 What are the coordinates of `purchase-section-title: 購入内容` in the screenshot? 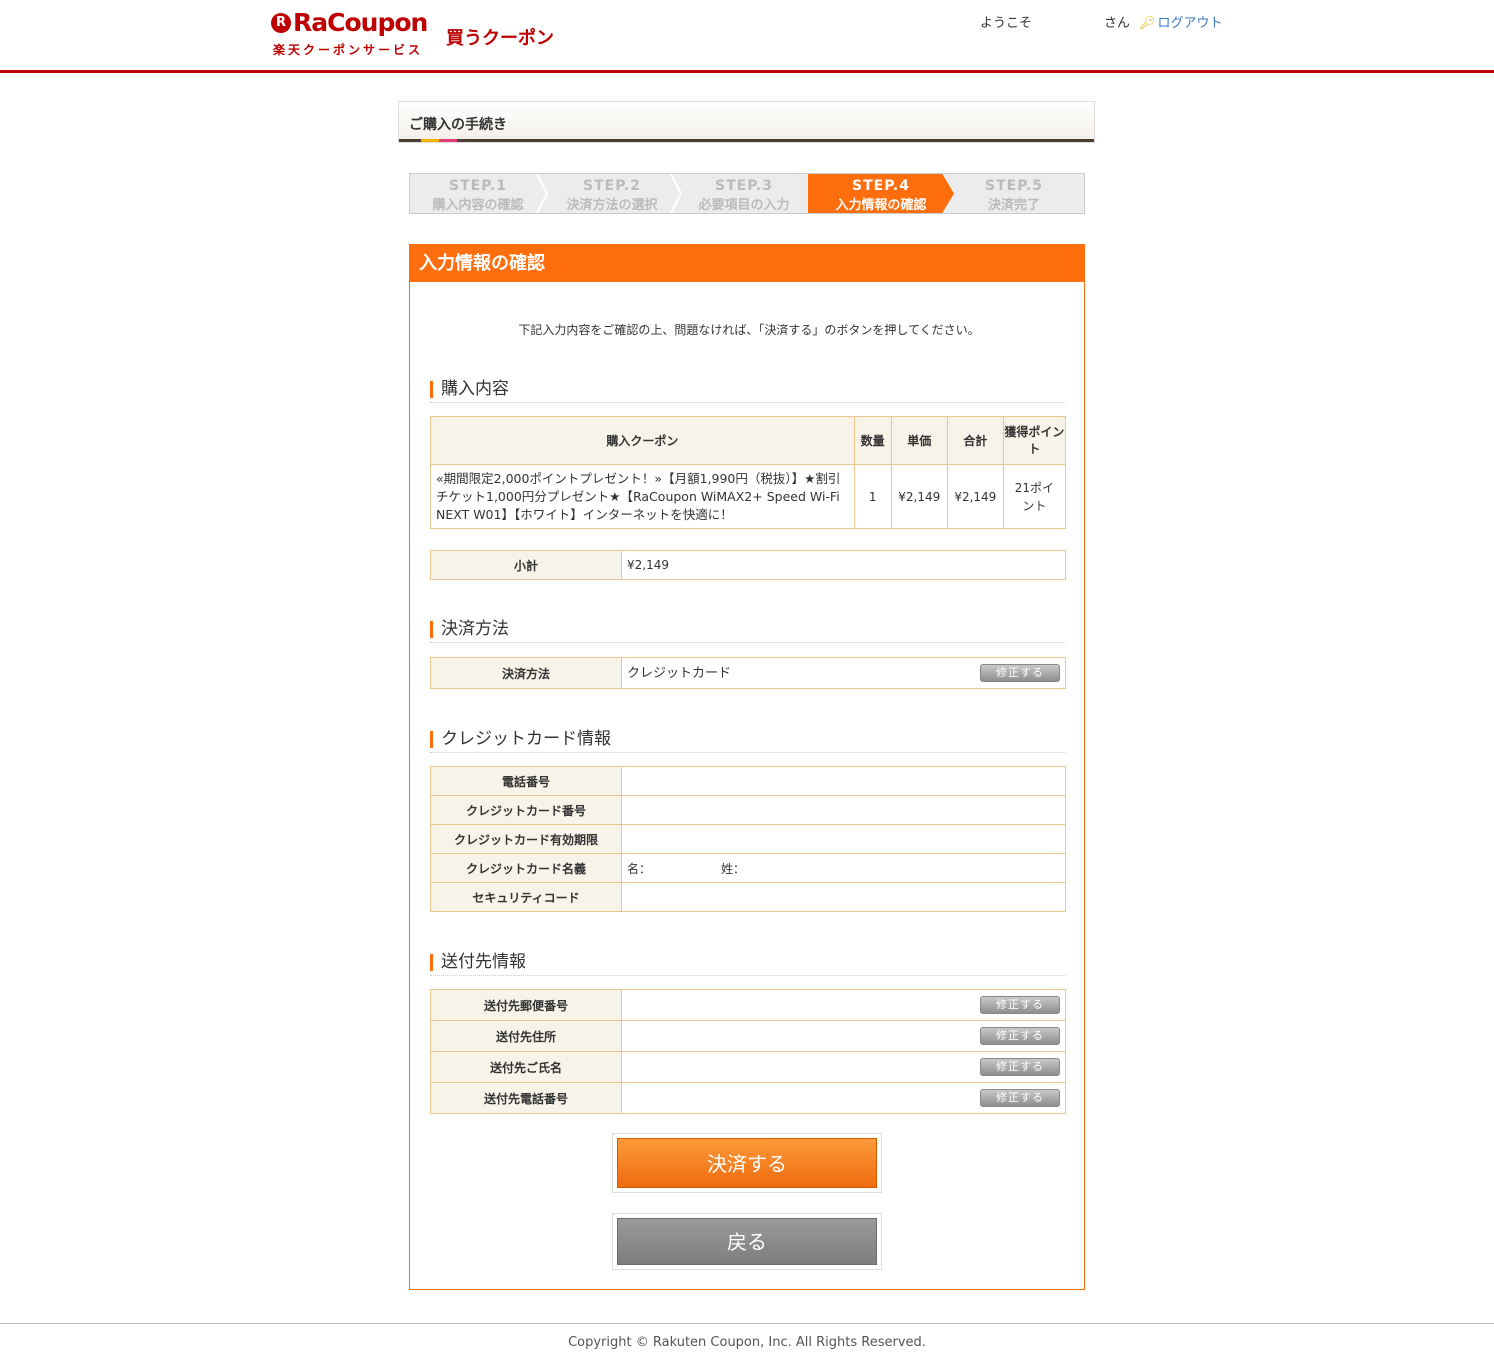 It's located at (748, 391).